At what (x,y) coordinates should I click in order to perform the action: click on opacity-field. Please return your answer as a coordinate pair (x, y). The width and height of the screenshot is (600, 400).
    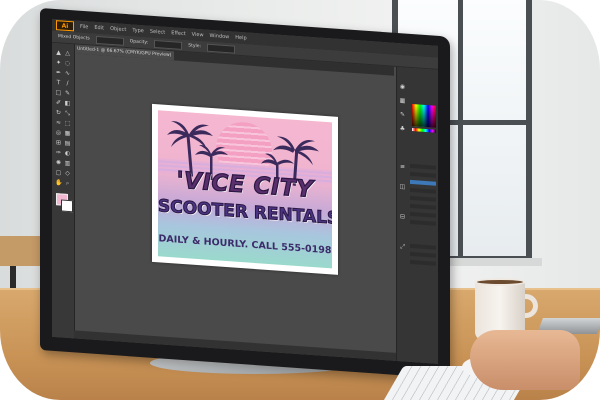
    Looking at the image, I should click on (168, 44).